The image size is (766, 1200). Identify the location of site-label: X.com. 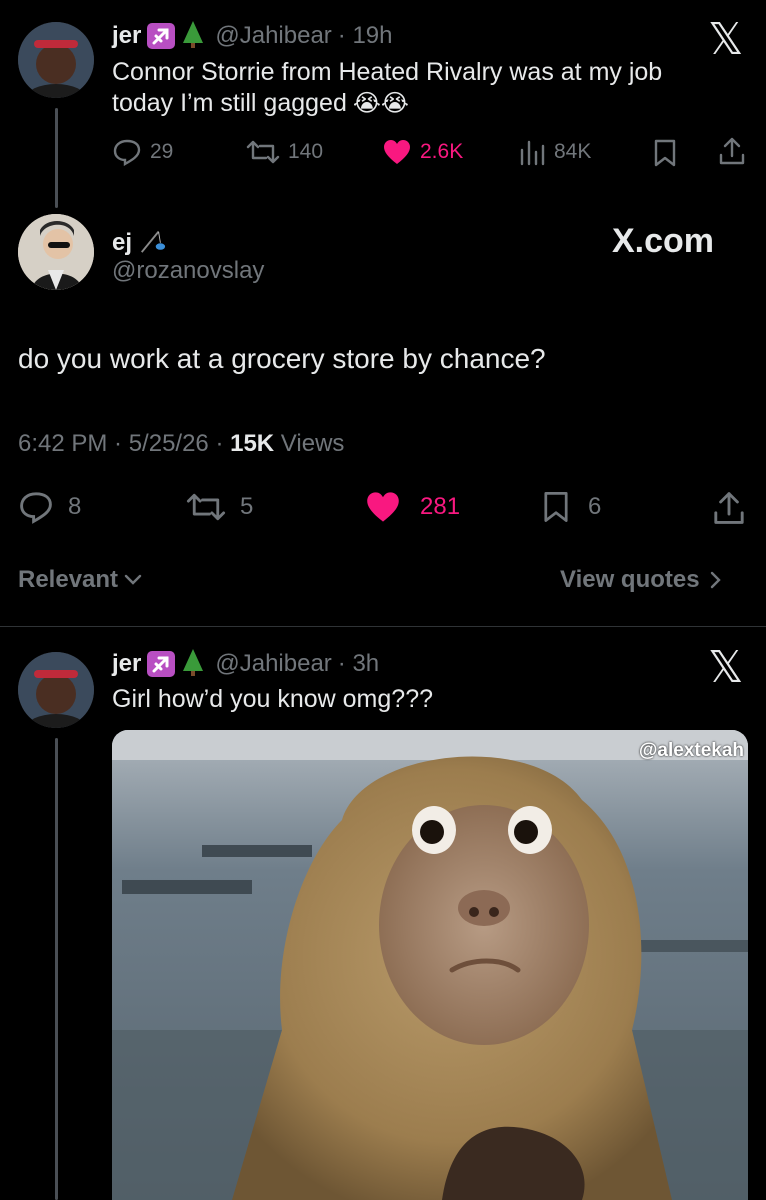
(663, 241).